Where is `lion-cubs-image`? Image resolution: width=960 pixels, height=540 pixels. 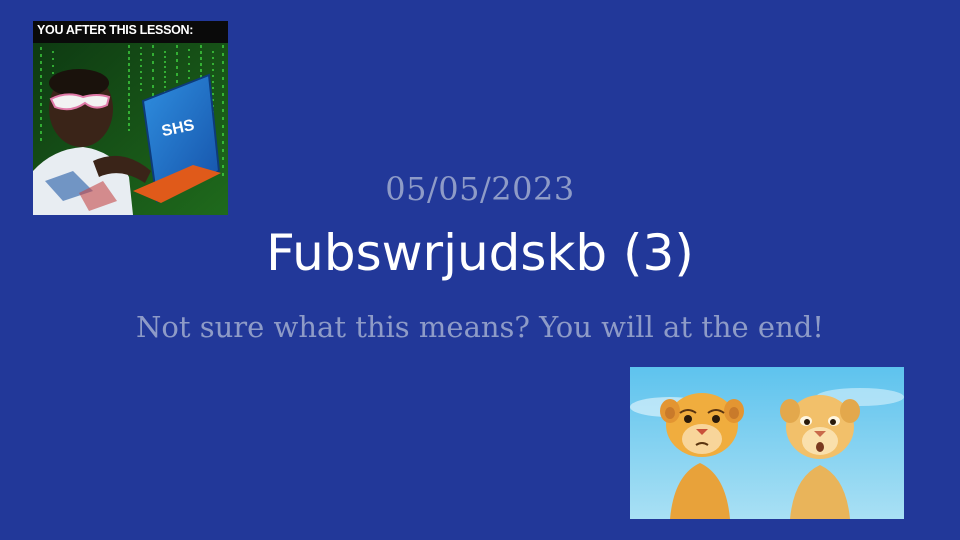 lion-cubs-image is located at coordinates (767, 443).